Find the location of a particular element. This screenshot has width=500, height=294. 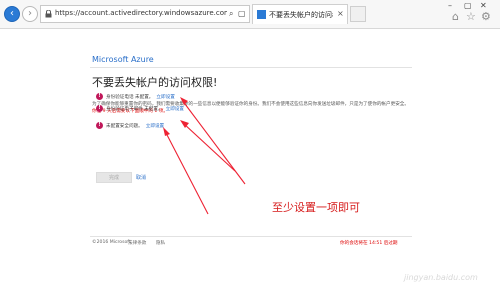

favorites-star-icon: ☆ is located at coordinates (471, 16).